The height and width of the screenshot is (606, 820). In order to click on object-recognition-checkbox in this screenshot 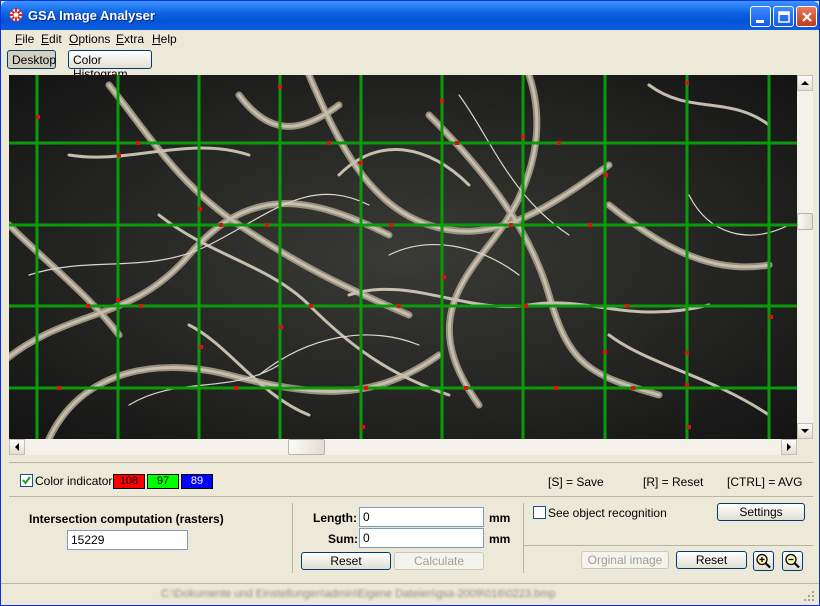, I will do `click(539, 512)`.